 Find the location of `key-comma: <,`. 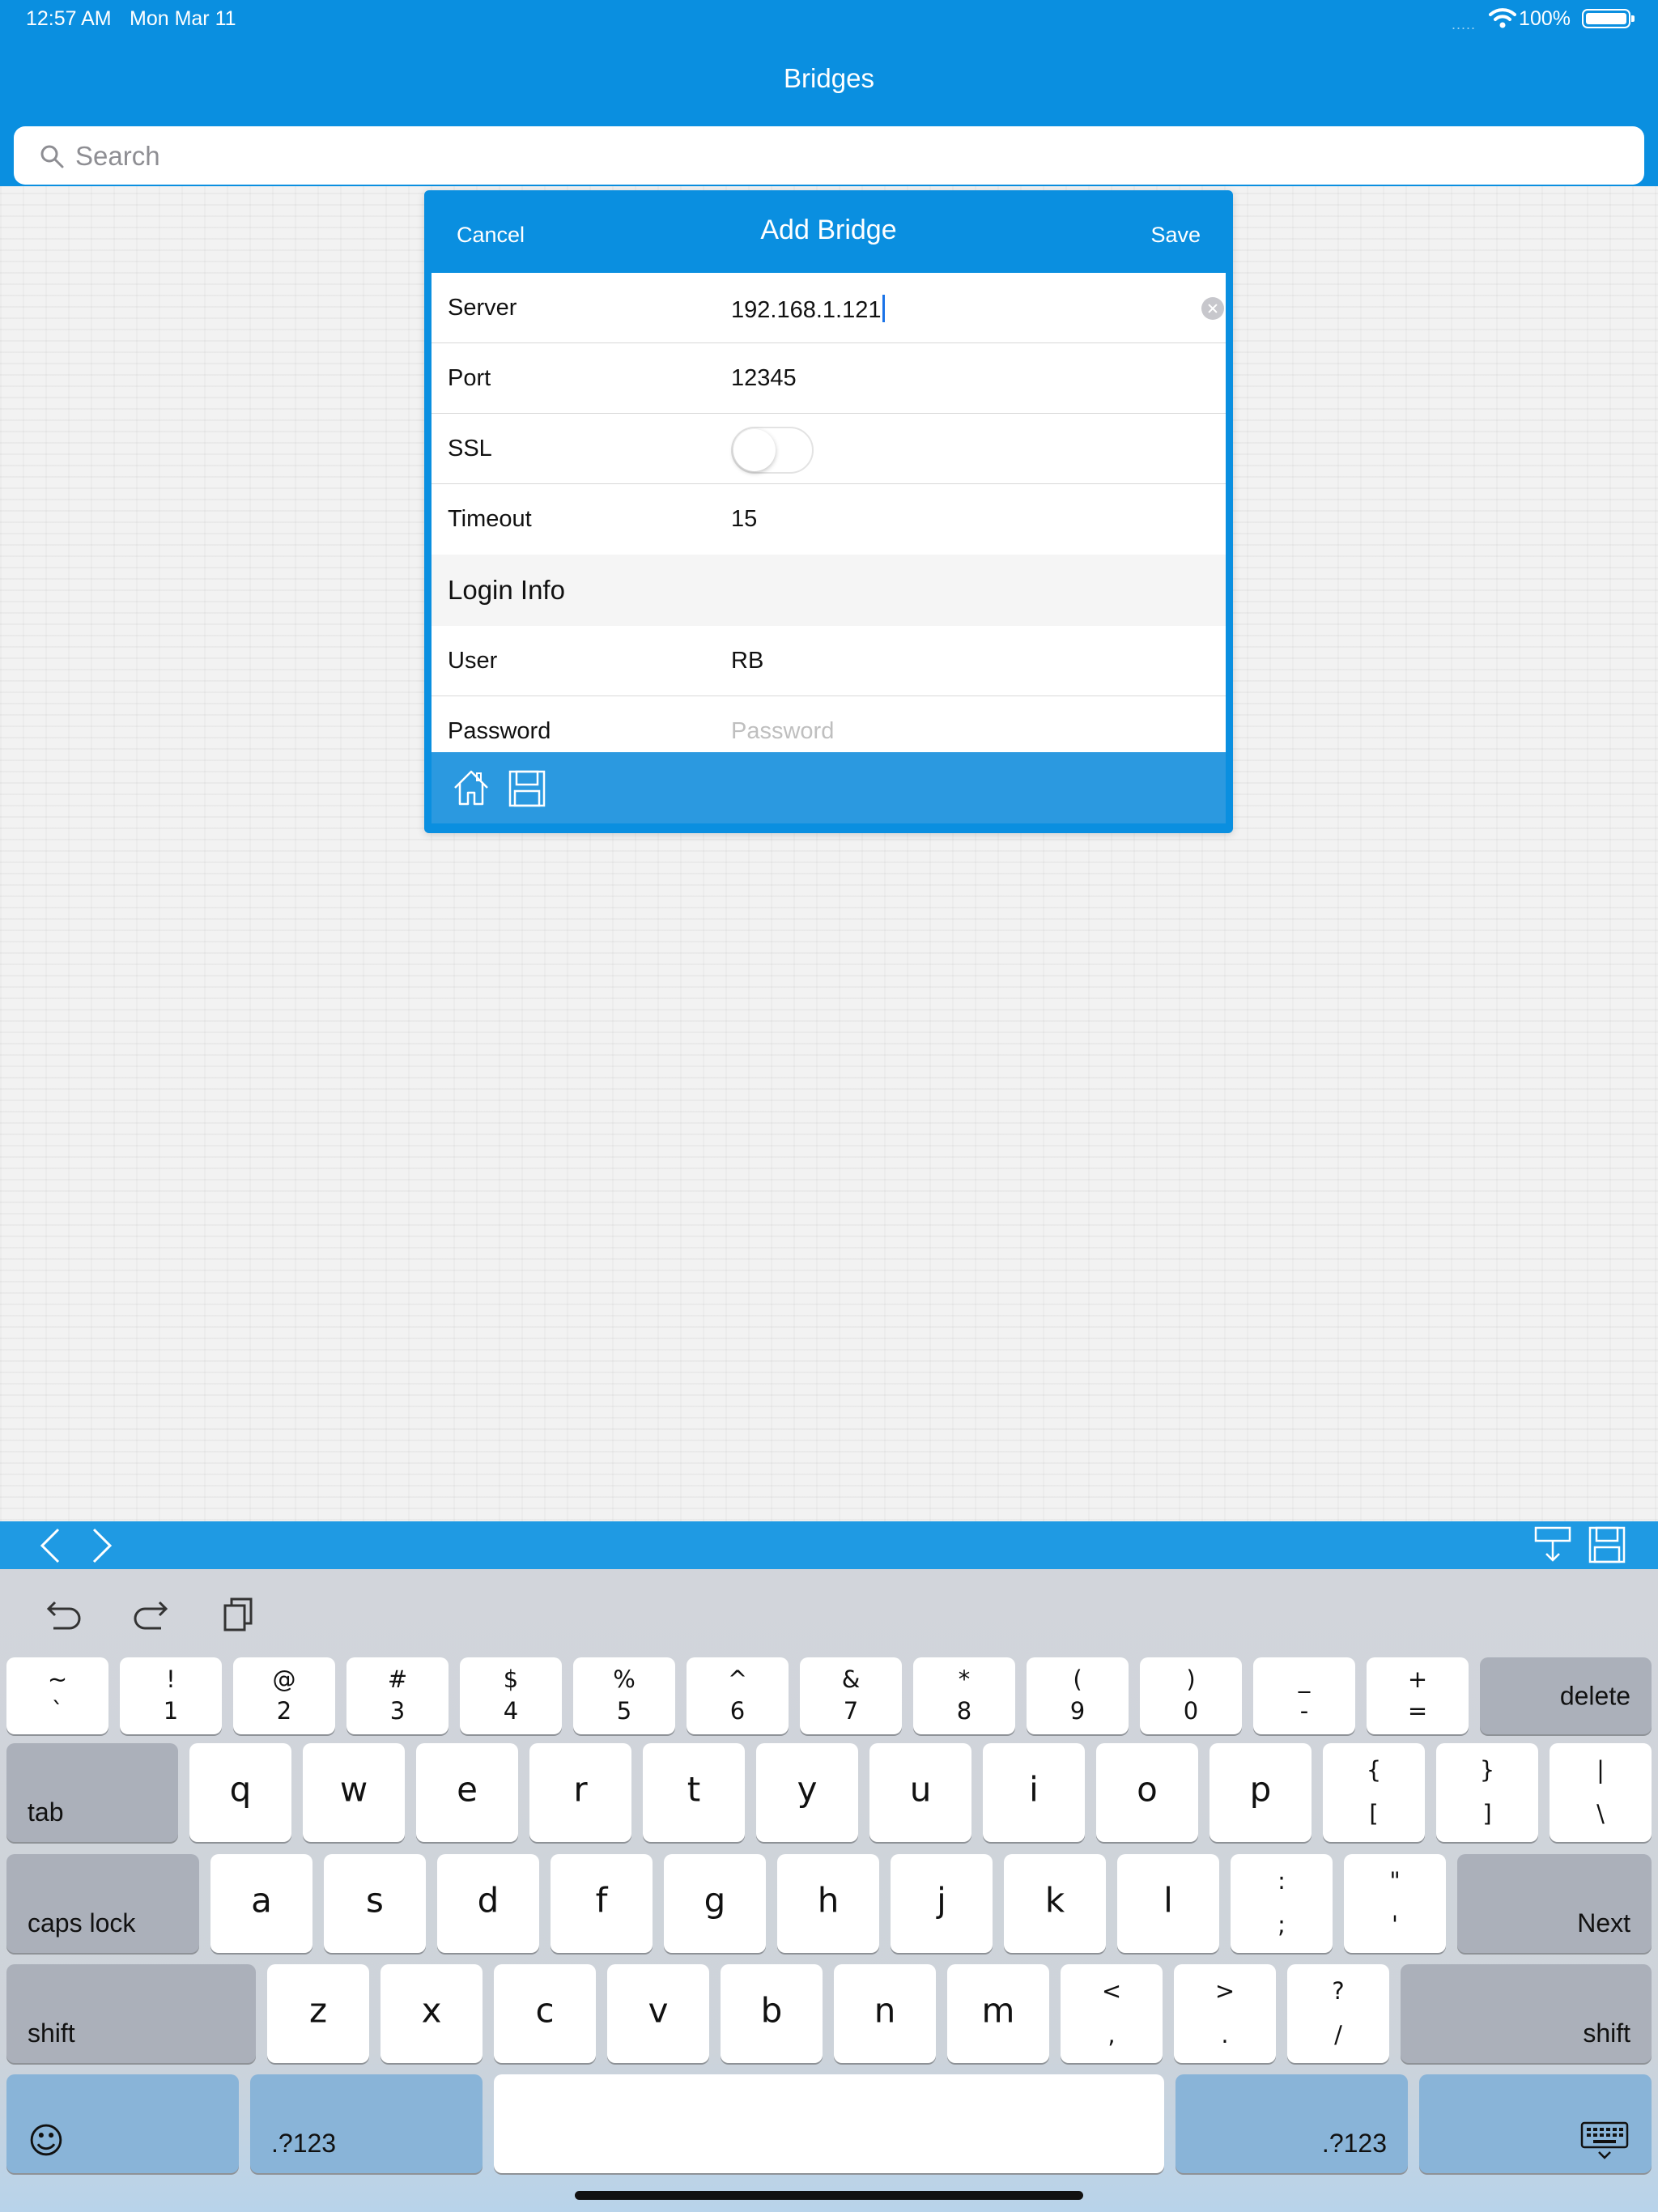

key-comma: <, is located at coordinates (1112, 2014).